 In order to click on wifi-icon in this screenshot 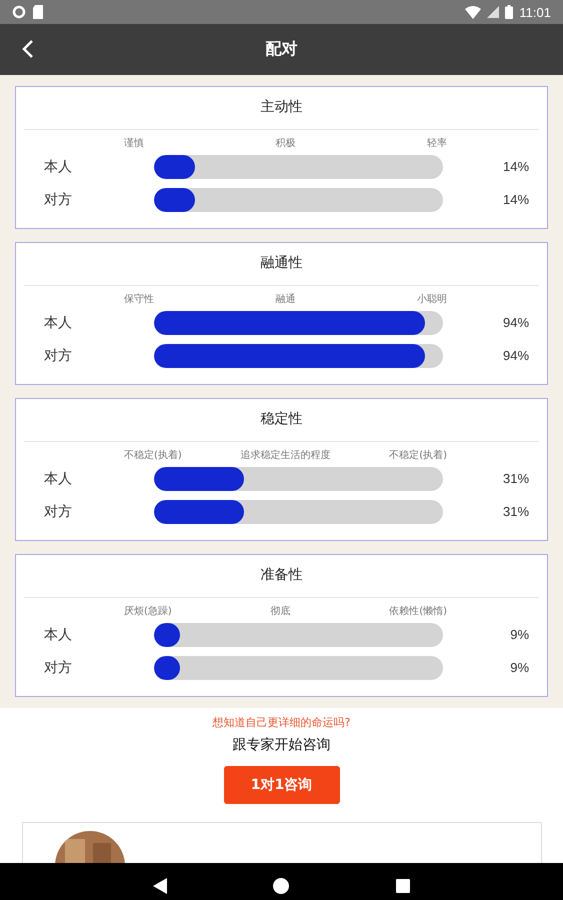, I will do `click(473, 12)`.